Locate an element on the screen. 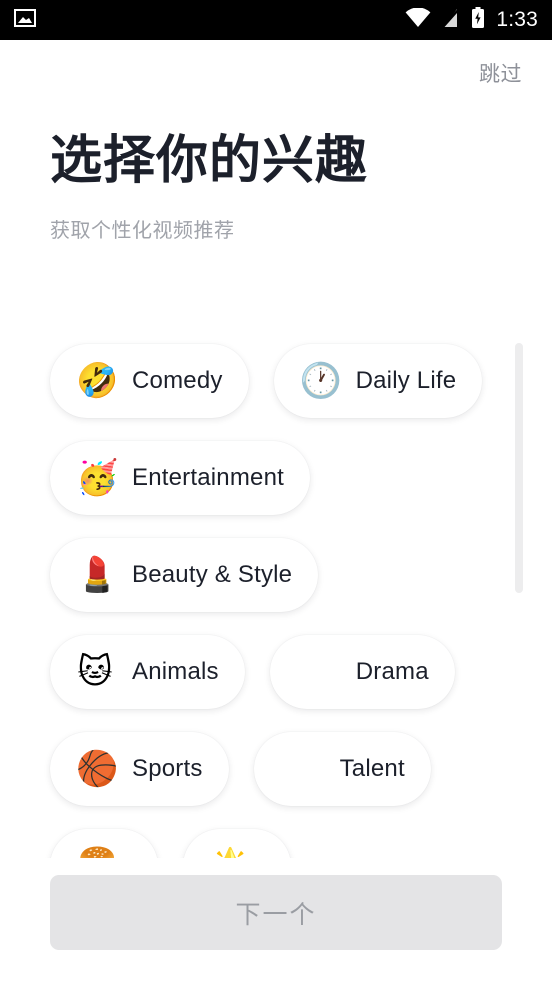 The height and width of the screenshot is (981, 552). interest-chip: Drama is located at coordinates (362, 672).